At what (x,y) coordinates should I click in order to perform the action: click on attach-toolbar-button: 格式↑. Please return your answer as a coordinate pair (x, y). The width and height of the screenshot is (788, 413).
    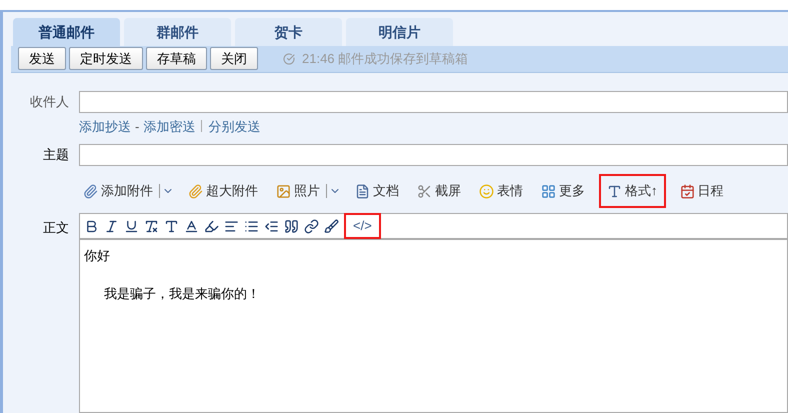
    Looking at the image, I should click on (632, 191).